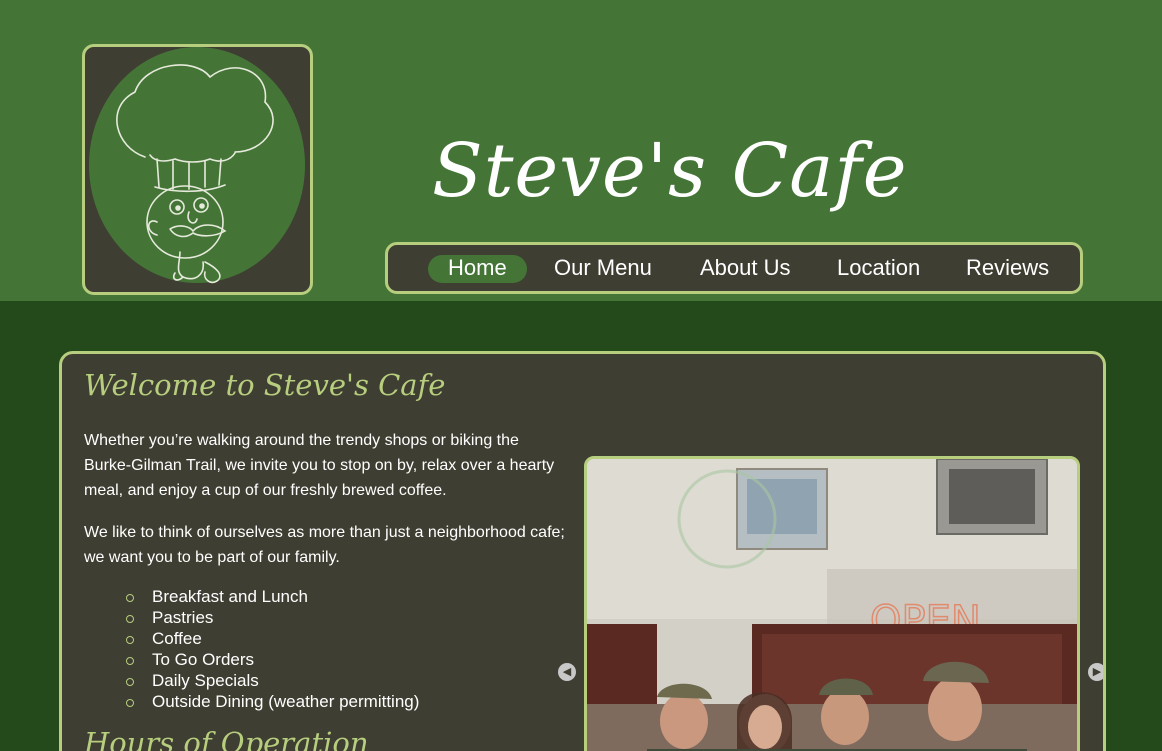  What do you see at coordinates (745, 269) in the screenshot?
I see `nav-item-about-us: About Us` at bounding box center [745, 269].